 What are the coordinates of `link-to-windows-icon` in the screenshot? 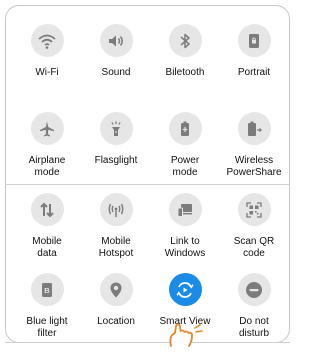 It's located at (185, 209).